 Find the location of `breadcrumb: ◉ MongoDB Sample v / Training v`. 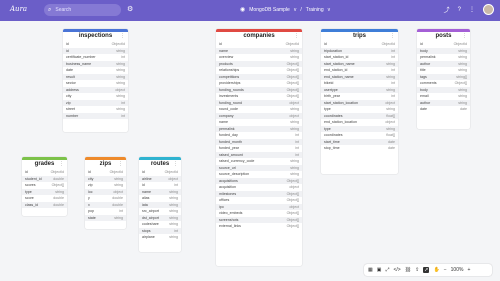

breadcrumb: ◉ MongoDB Sample v / Training v is located at coordinates (285, 10).